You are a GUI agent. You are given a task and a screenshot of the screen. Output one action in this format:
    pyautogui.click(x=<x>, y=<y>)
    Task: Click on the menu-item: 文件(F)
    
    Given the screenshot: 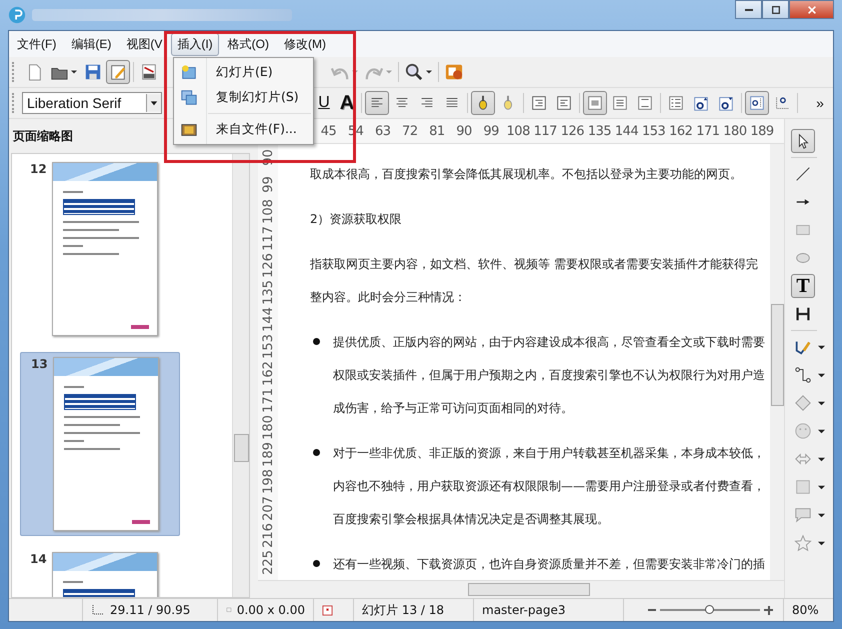 What is the action you would take?
    pyautogui.click(x=36, y=44)
    